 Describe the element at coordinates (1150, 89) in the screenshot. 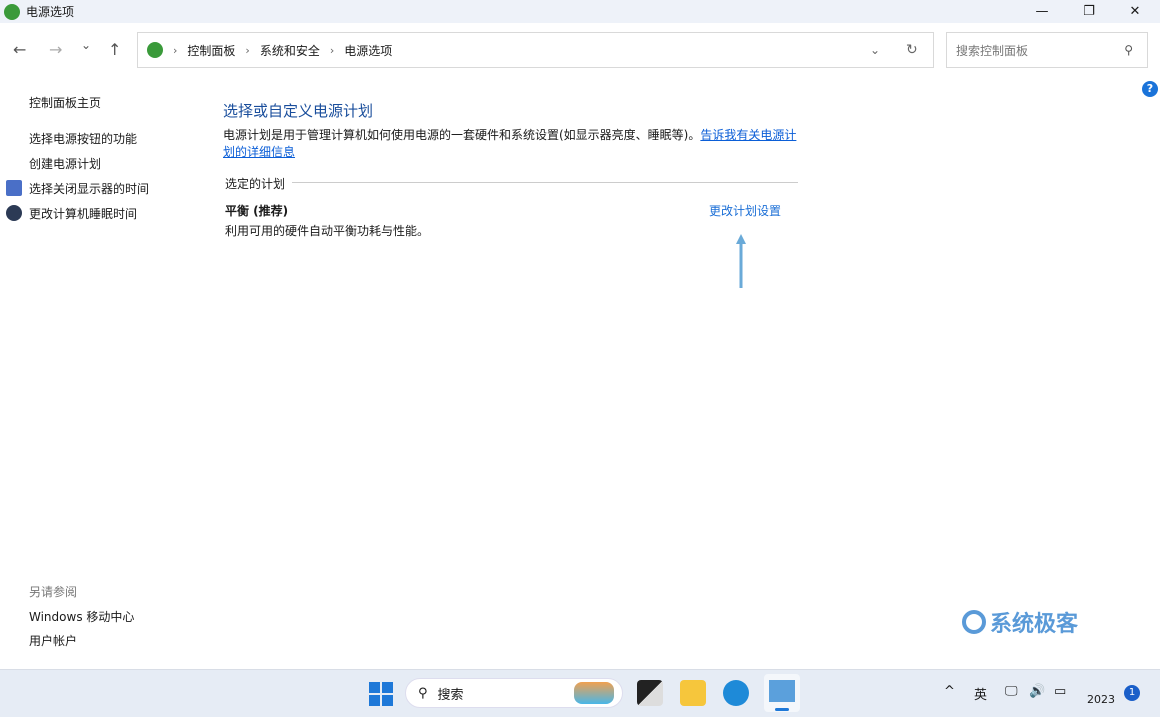

I see `help-icon: ?` at that location.